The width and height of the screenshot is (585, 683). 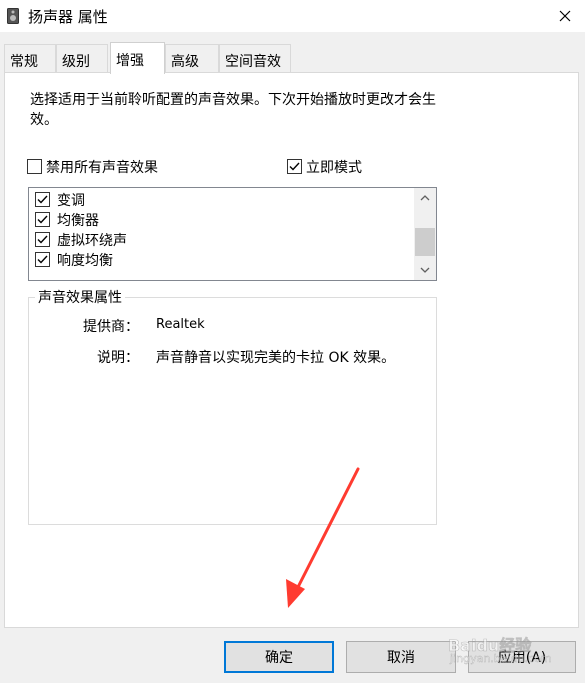 I want to click on tab-enhancements: 增强, so click(x=137, y=58).